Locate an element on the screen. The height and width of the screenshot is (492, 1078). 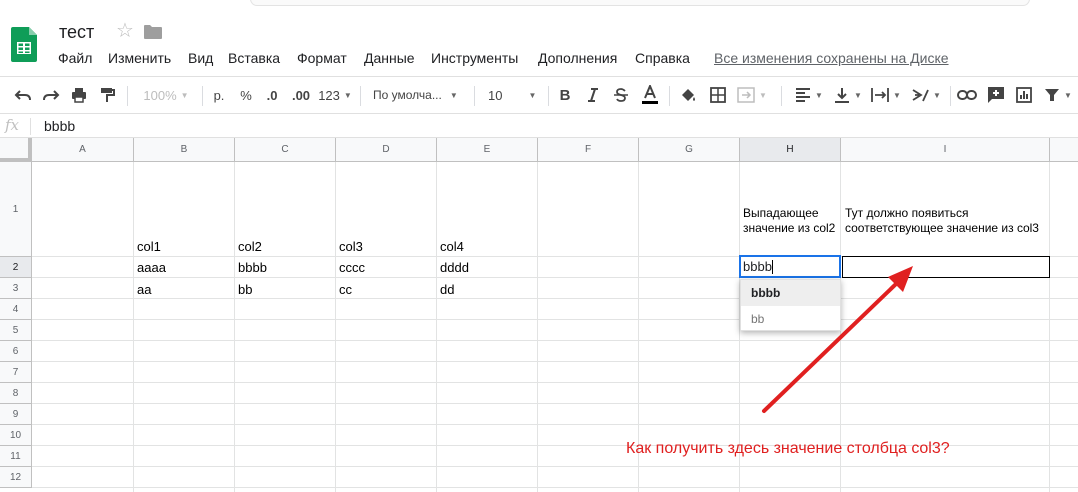
merge-cells-icon: ▼ is located at coordinates (752, 95).